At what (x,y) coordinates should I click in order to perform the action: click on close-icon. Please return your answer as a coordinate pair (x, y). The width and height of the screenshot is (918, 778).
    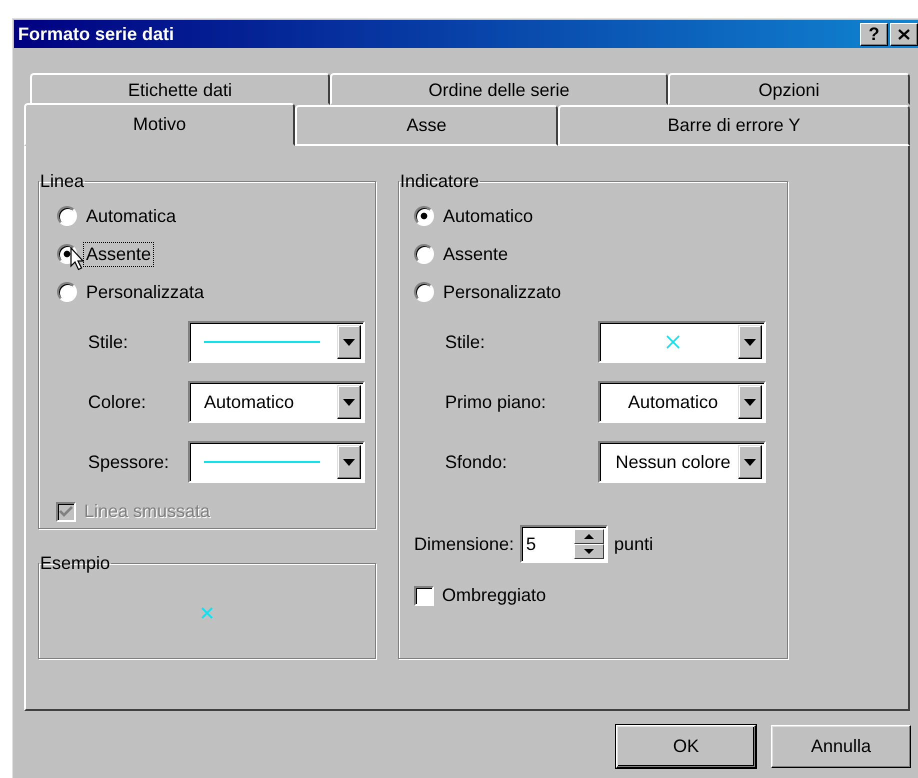
    Looking at the image, I should click on (904, 34).